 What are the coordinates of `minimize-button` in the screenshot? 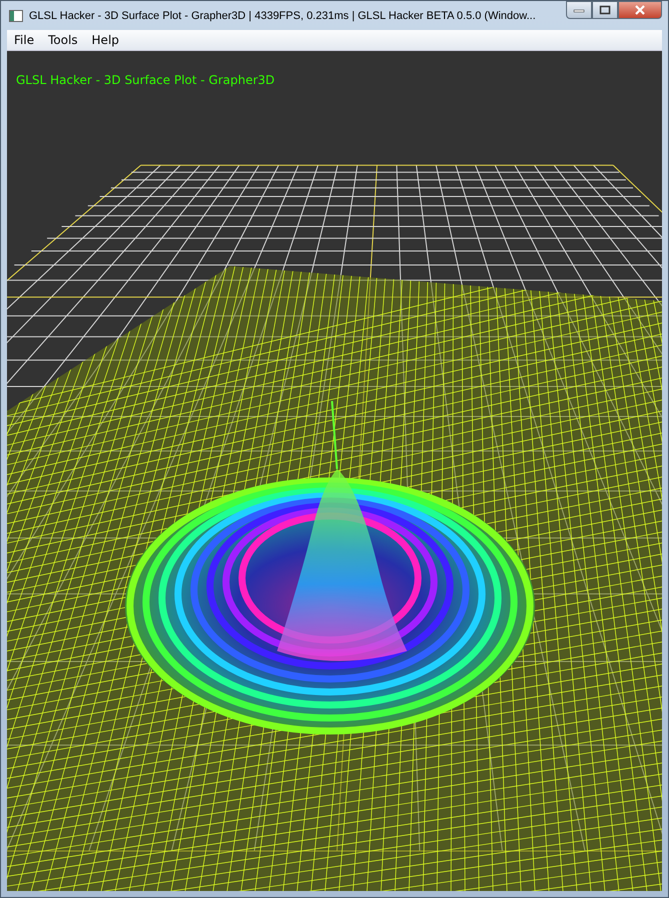 It's located at (579, 10).